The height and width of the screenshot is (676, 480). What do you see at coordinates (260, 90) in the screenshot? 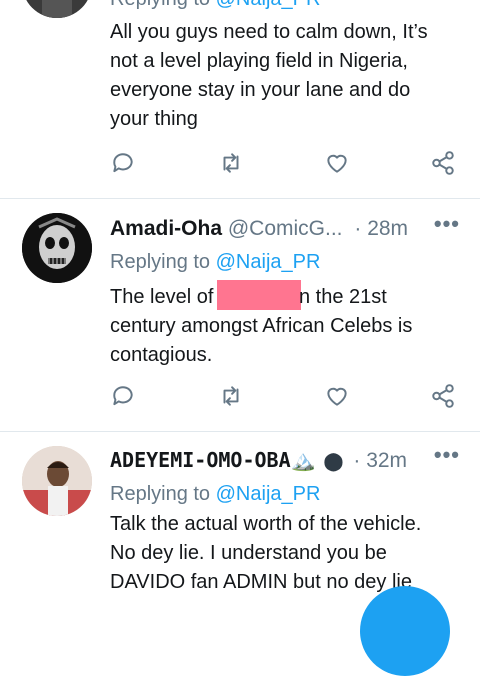
I see `tweet-text-line: everyone stay in your lane and do` at bounding box center [260, 90].